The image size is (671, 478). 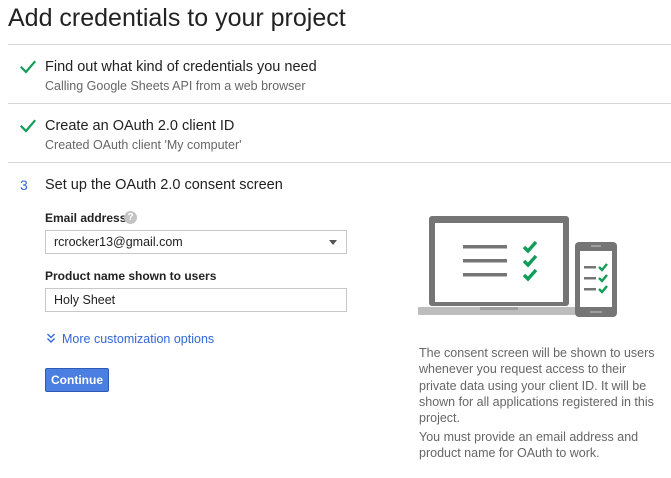 I want to click on email-label: Email address, so click(x=86, y=218).